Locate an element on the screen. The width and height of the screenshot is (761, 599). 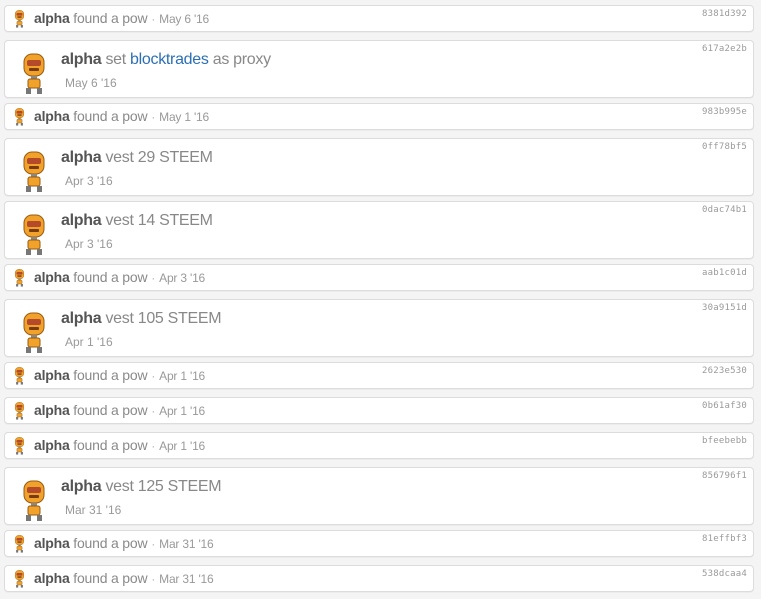
activity-text: alpha vest 105 STEEM is located at coordinates (141, 319).